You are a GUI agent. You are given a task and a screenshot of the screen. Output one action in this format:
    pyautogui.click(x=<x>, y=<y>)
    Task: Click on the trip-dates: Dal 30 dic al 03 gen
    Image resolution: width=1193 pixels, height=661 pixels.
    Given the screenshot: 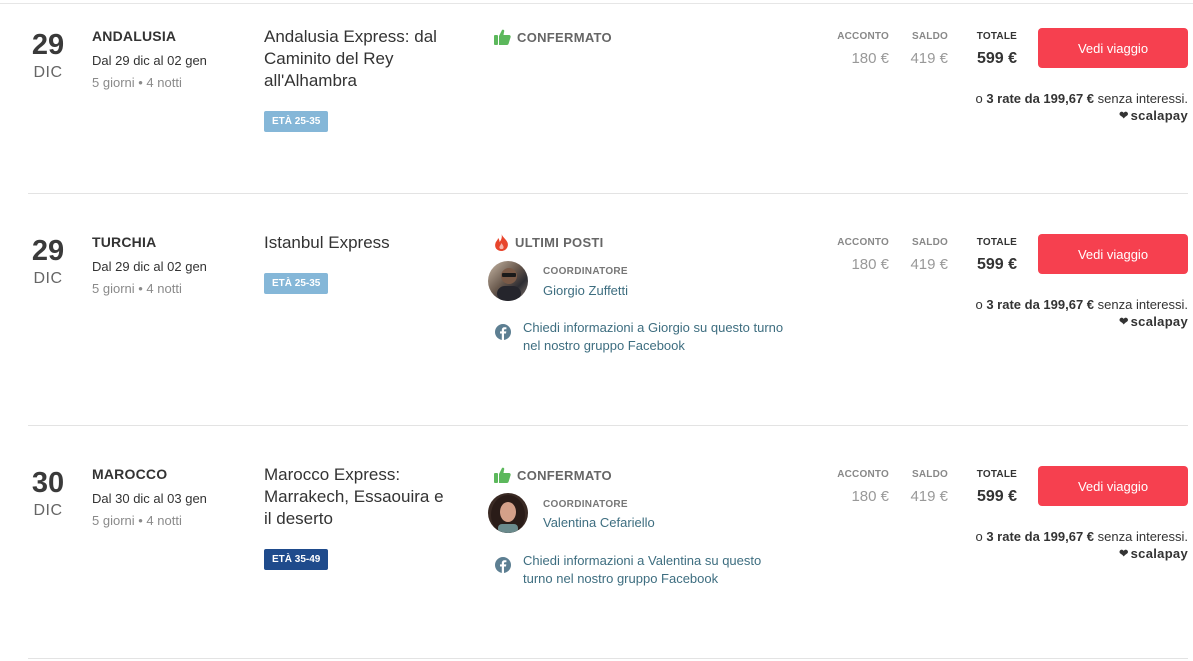 What is the action you would take?
    pyautogui.click(x=149, y=498)
    